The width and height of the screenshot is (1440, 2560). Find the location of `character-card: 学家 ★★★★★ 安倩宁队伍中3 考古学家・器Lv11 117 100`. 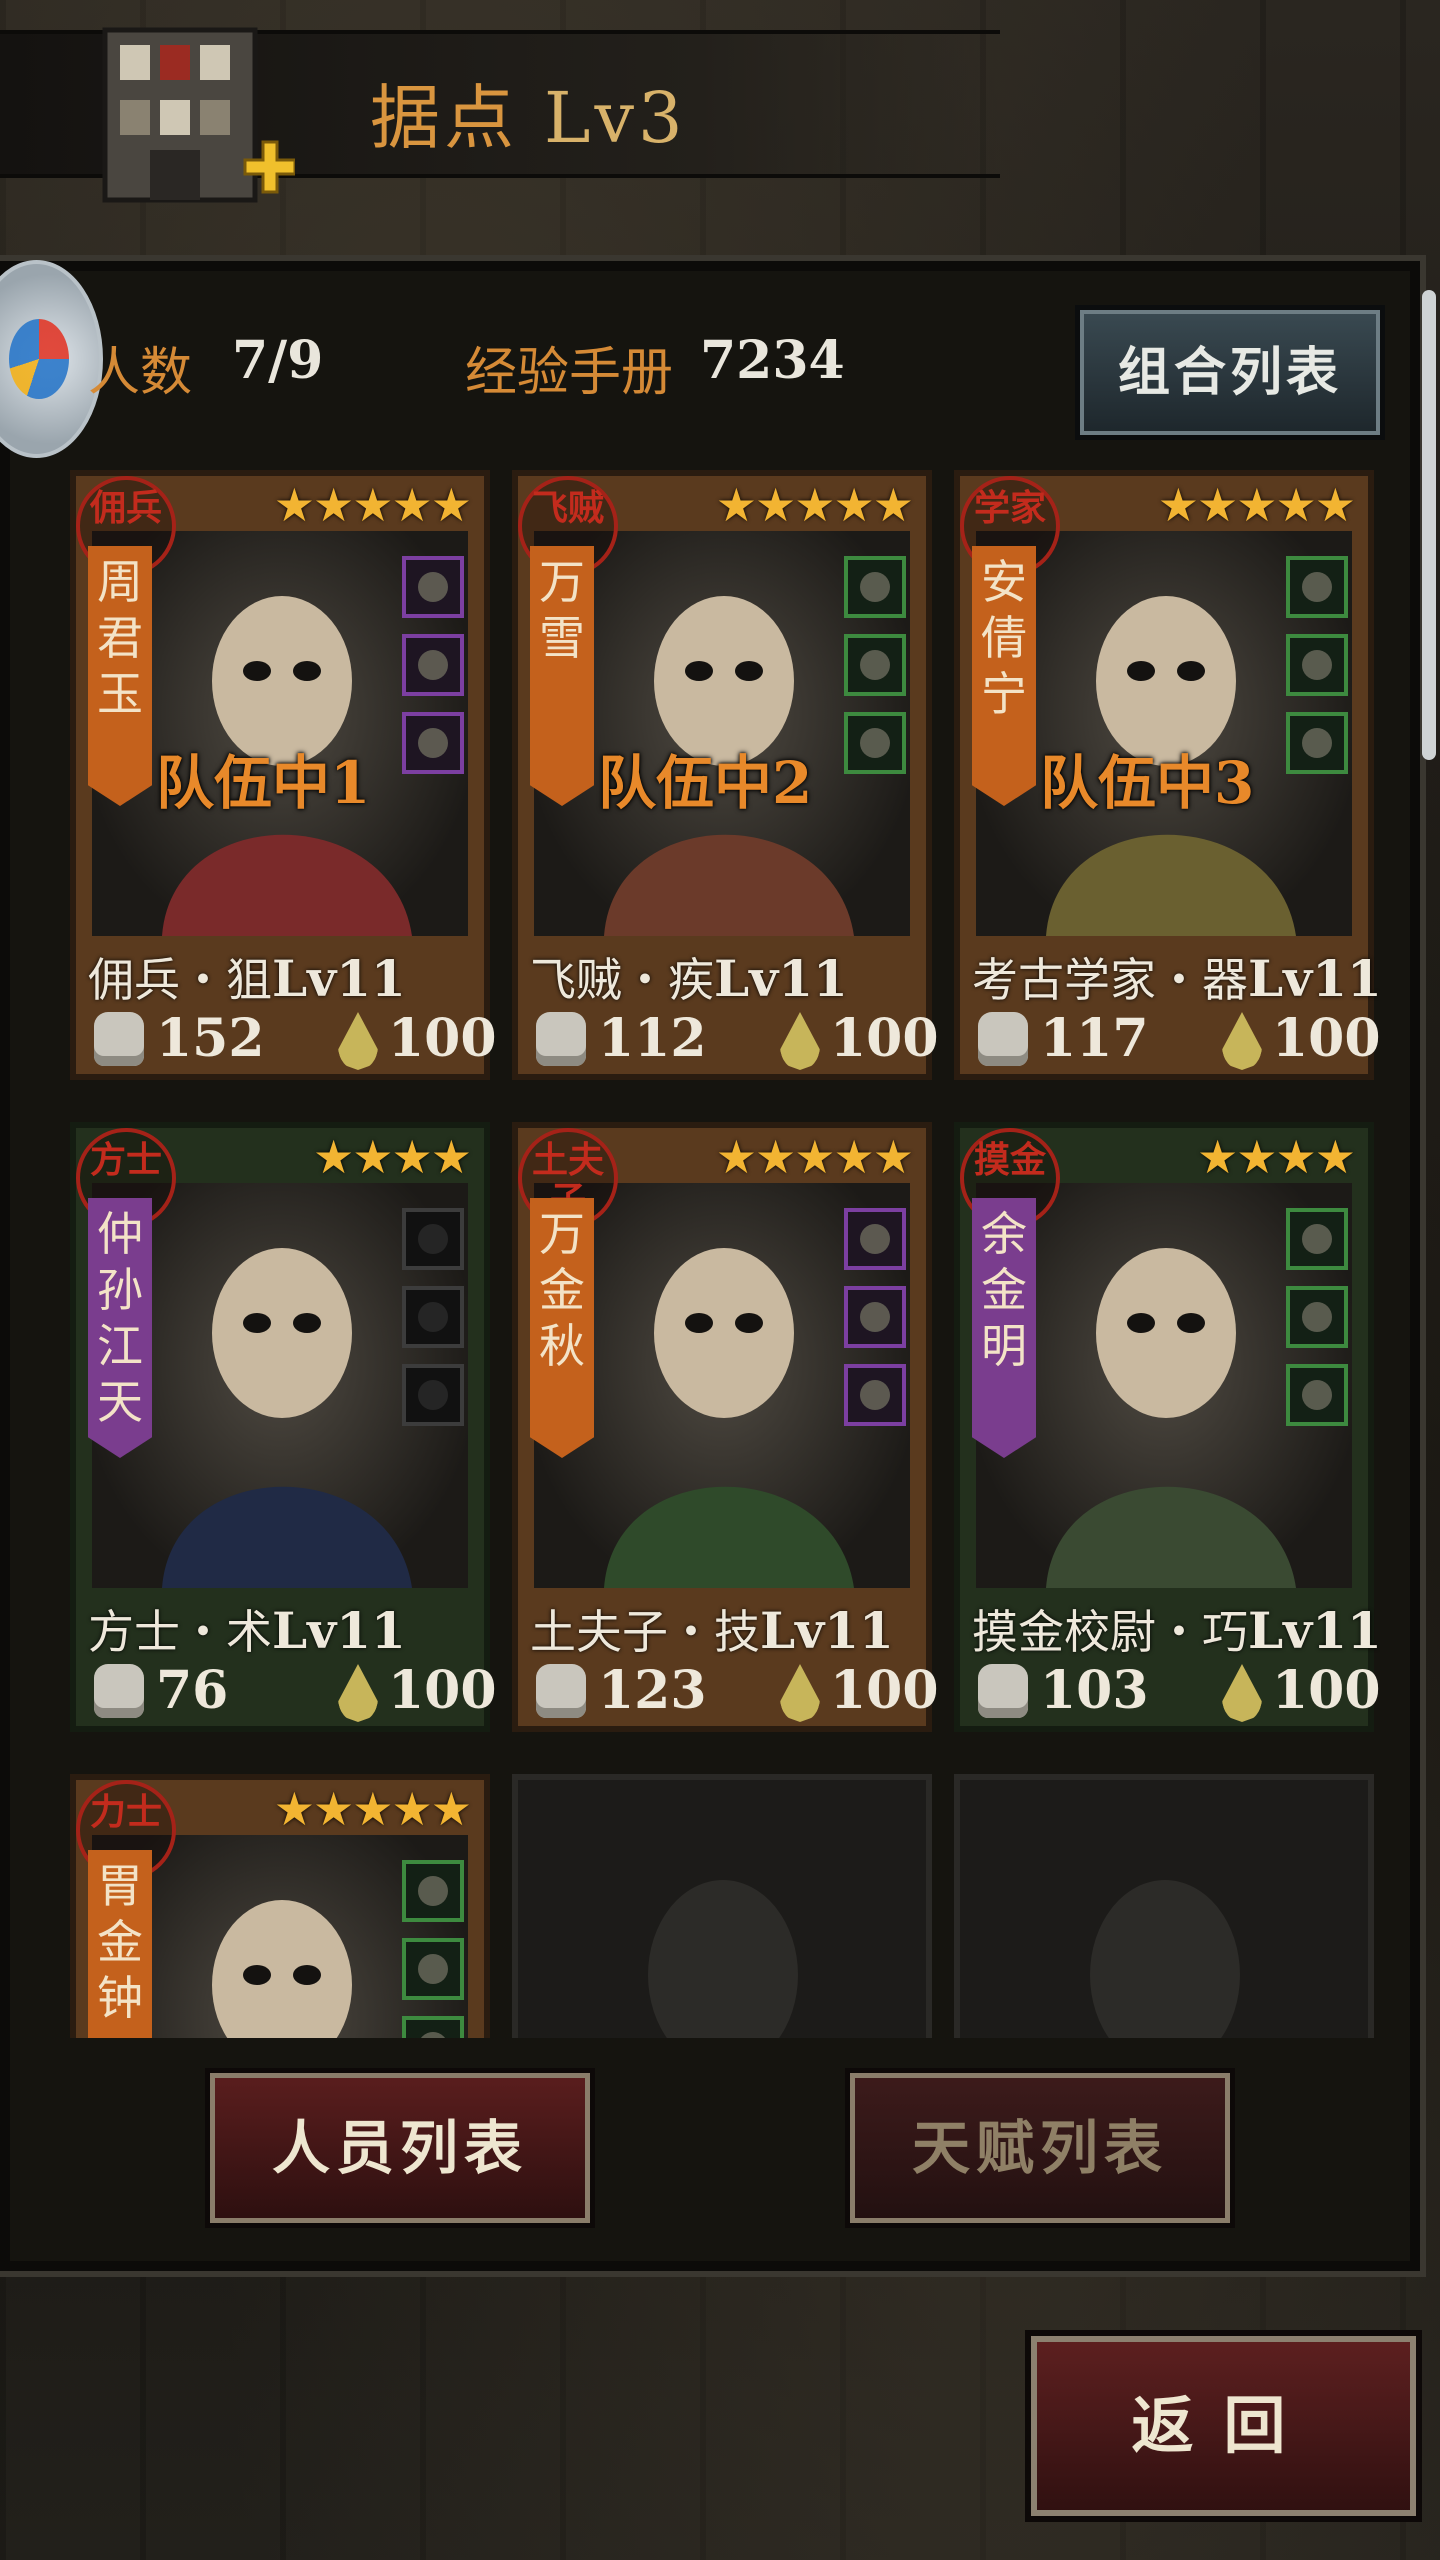

character-card: 学家 ★★★★★ 安倩宁队伍中3 考古学家・器Lv11 117 100 is located at coordinates (1167, 775).